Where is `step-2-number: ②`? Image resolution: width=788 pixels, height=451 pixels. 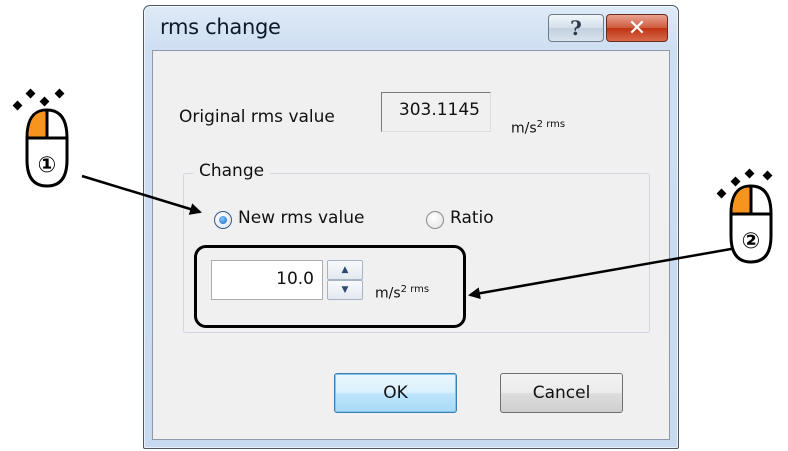 step-2-number: ② is located at coordinates (751, 241).